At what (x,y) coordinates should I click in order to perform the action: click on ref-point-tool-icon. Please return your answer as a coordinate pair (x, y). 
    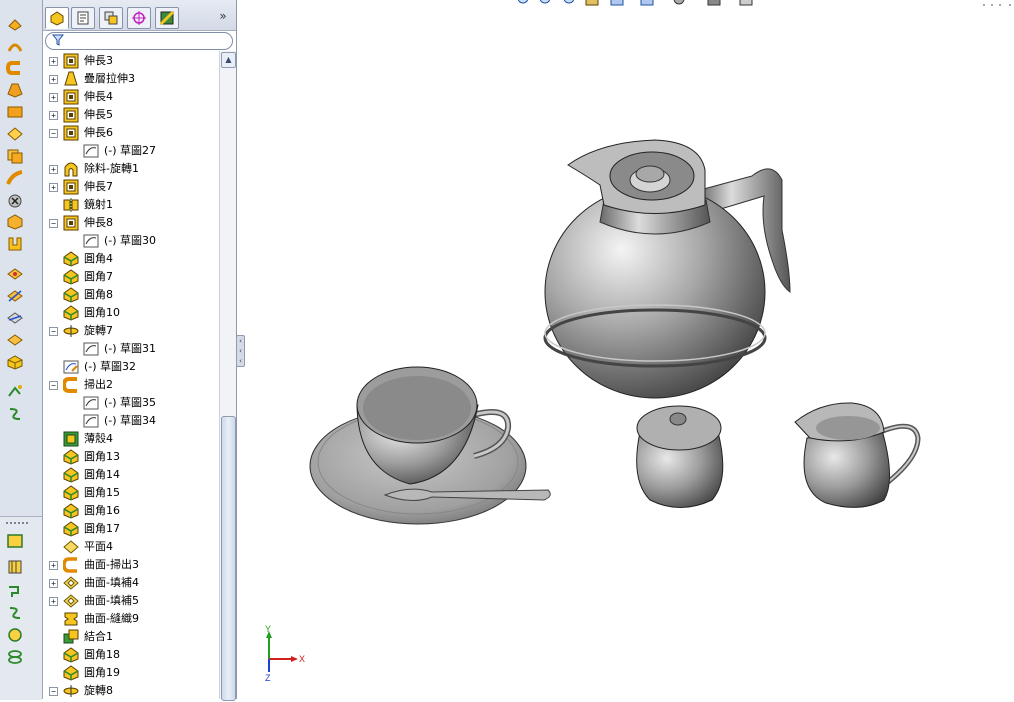
    Looking at the image, I should click on (15, 340).